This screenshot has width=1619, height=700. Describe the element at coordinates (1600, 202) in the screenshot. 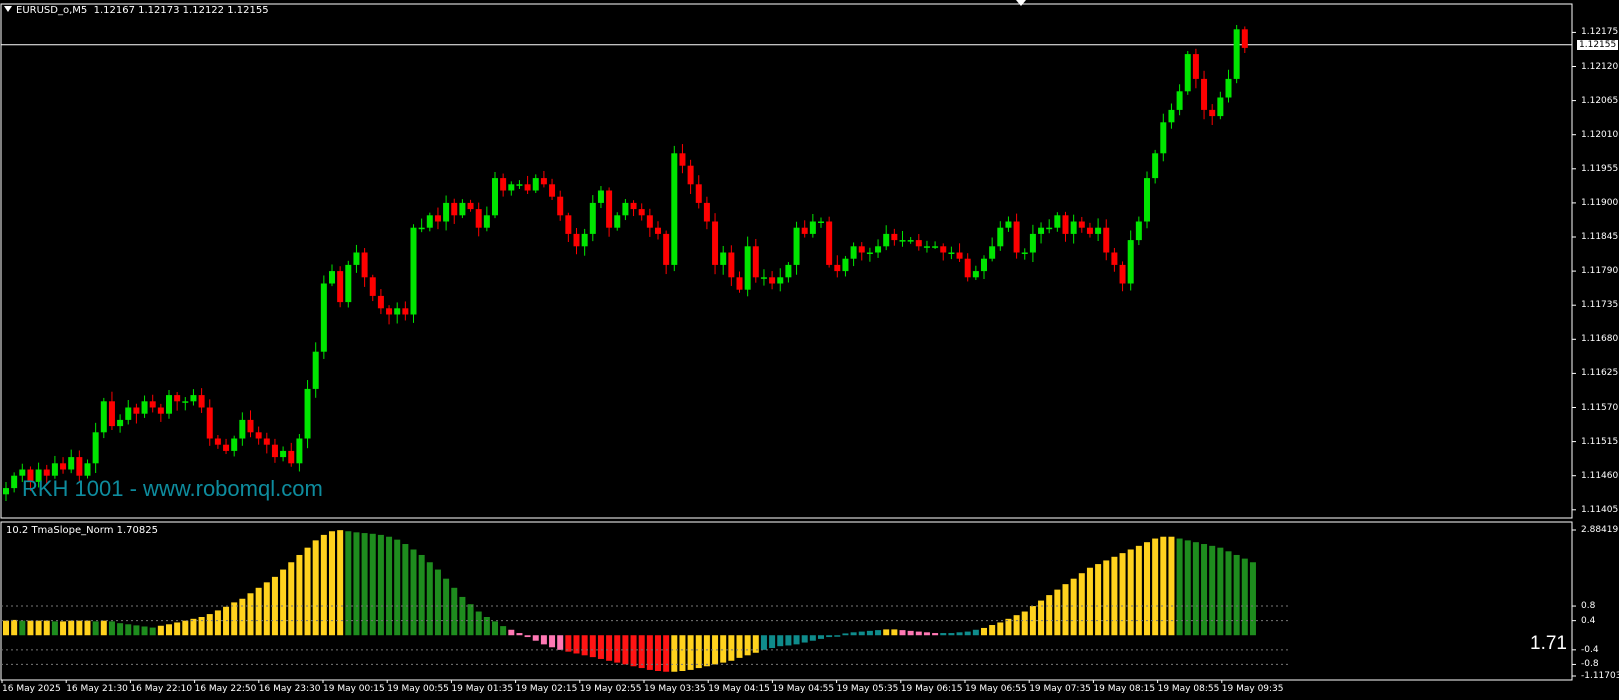

I see `price-axis-label: 1.11900` at that location.